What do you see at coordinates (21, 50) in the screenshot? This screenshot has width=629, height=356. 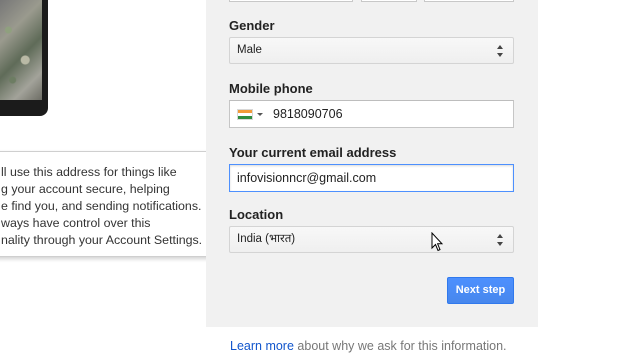 I see `phone-map-screenshot` at bounding box center [21, 50].